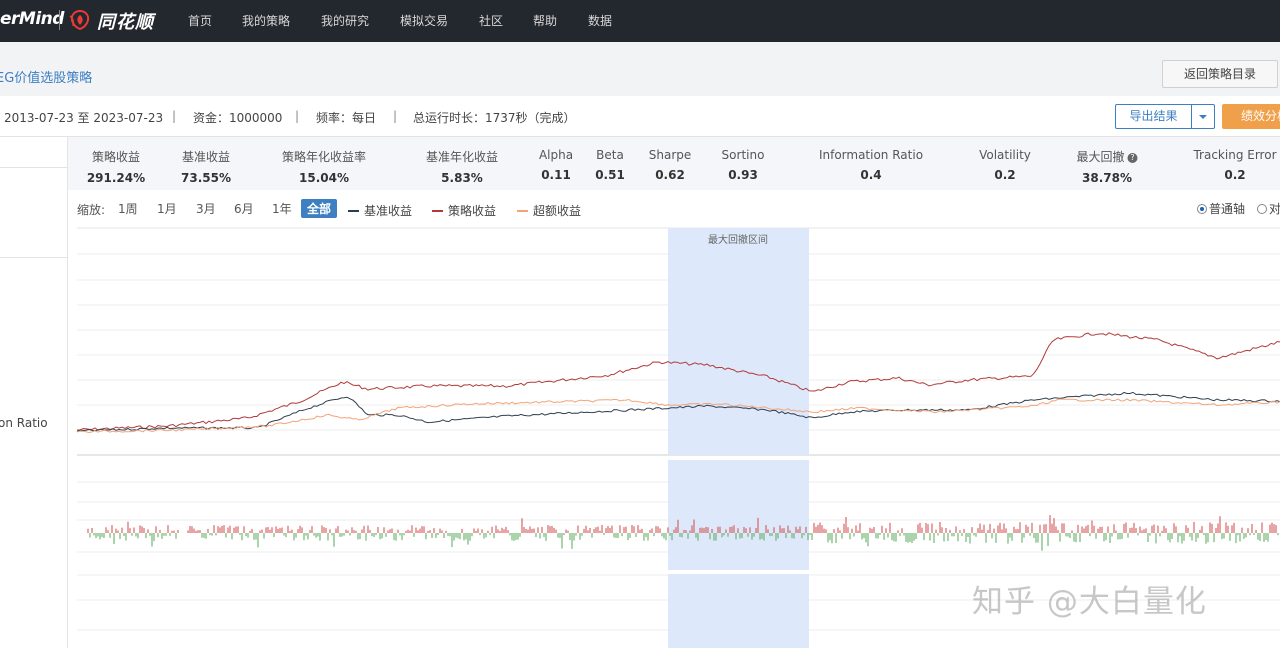  What do you see at coordinates (128, 208) in the screenshot?
I see `zoom-1-week-button: 1周` at bounding box center [128, 208].